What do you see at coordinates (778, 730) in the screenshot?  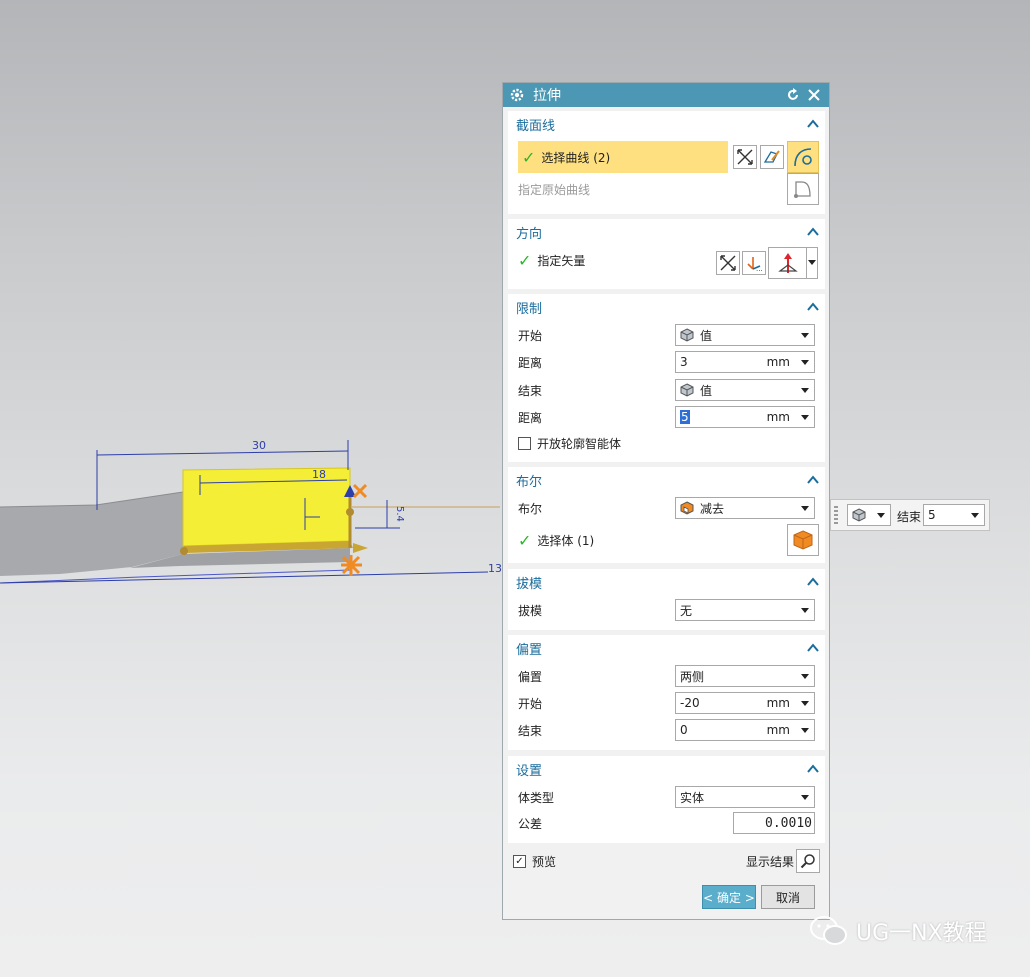 I see `offset-end-unit: mm` at bounding box center [778, 730].